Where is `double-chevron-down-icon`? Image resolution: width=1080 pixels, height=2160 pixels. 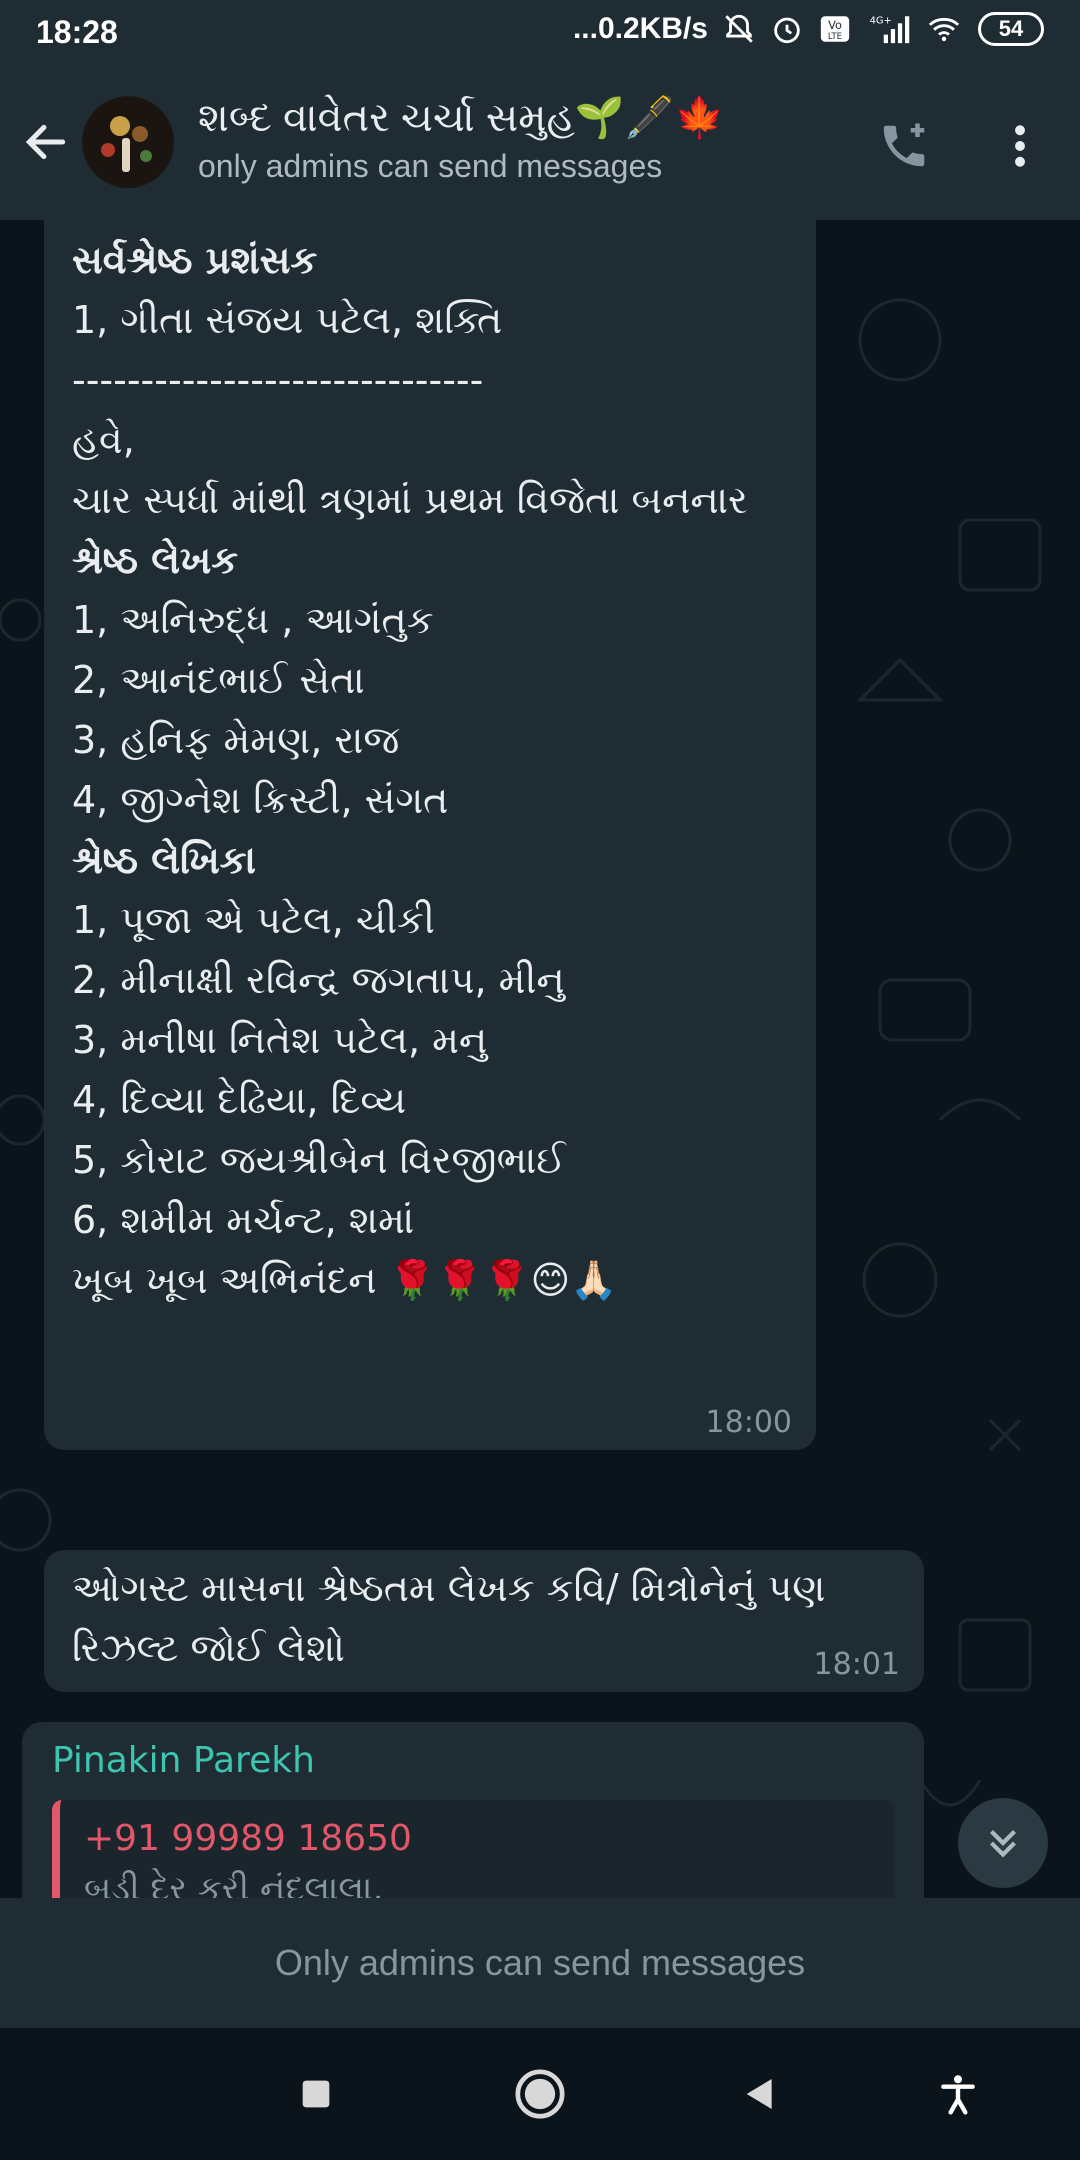
double-chevron-down-icon is located at coordinates (1003, 1844).